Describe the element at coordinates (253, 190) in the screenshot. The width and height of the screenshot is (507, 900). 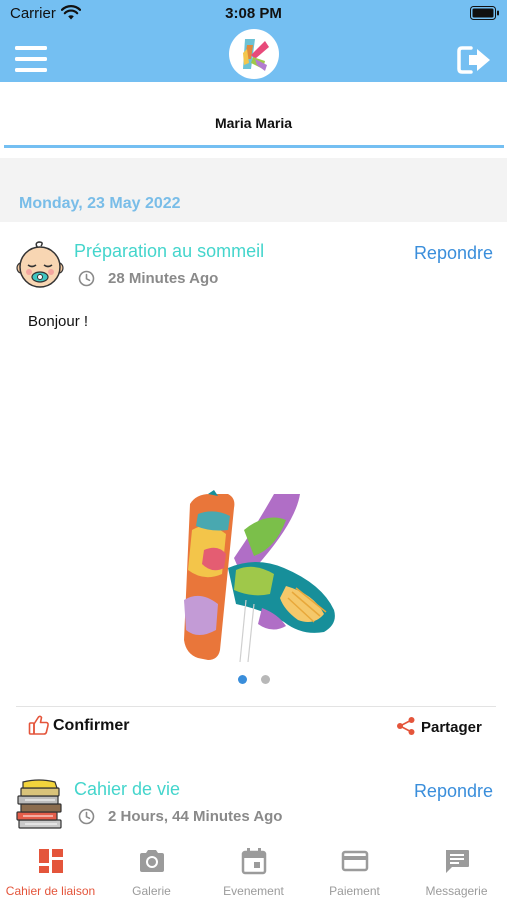
I see `date-section-header: Monday, 23 May 2022` at that location.